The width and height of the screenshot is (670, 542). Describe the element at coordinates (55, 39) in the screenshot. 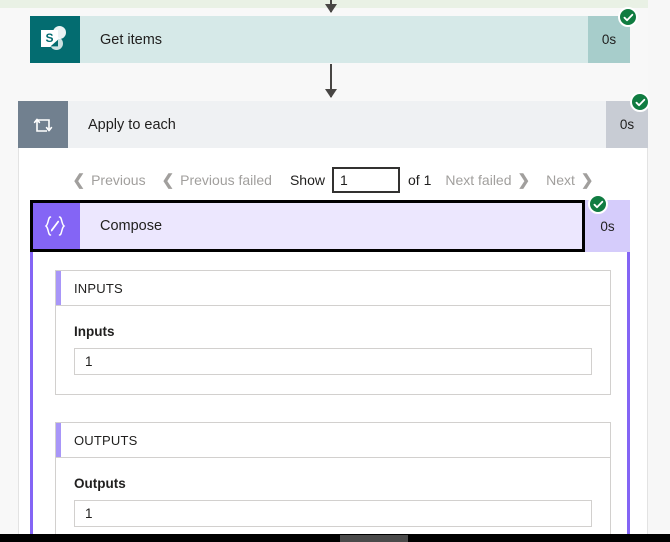

I see `sharepoint-icon: S` at that location.